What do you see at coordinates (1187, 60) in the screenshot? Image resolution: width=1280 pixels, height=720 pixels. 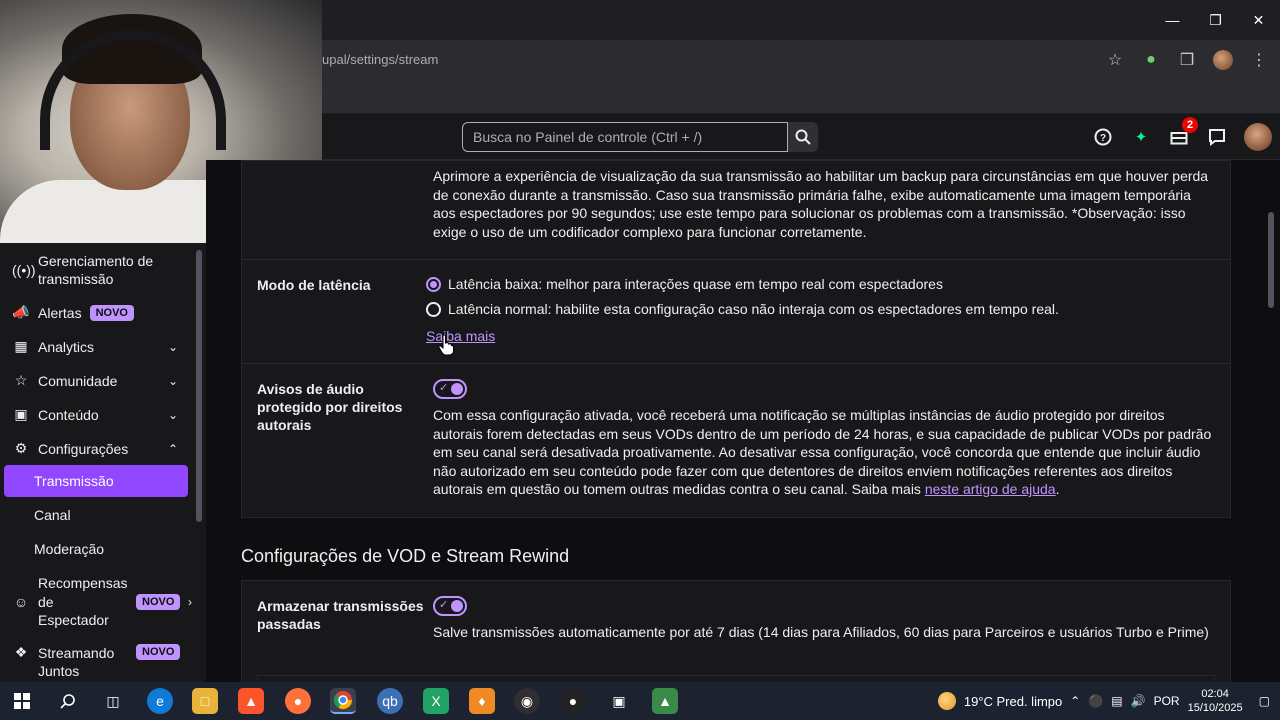 I see `extensions-puzzle-icon: ❒` at bounding box center [1187, 60].